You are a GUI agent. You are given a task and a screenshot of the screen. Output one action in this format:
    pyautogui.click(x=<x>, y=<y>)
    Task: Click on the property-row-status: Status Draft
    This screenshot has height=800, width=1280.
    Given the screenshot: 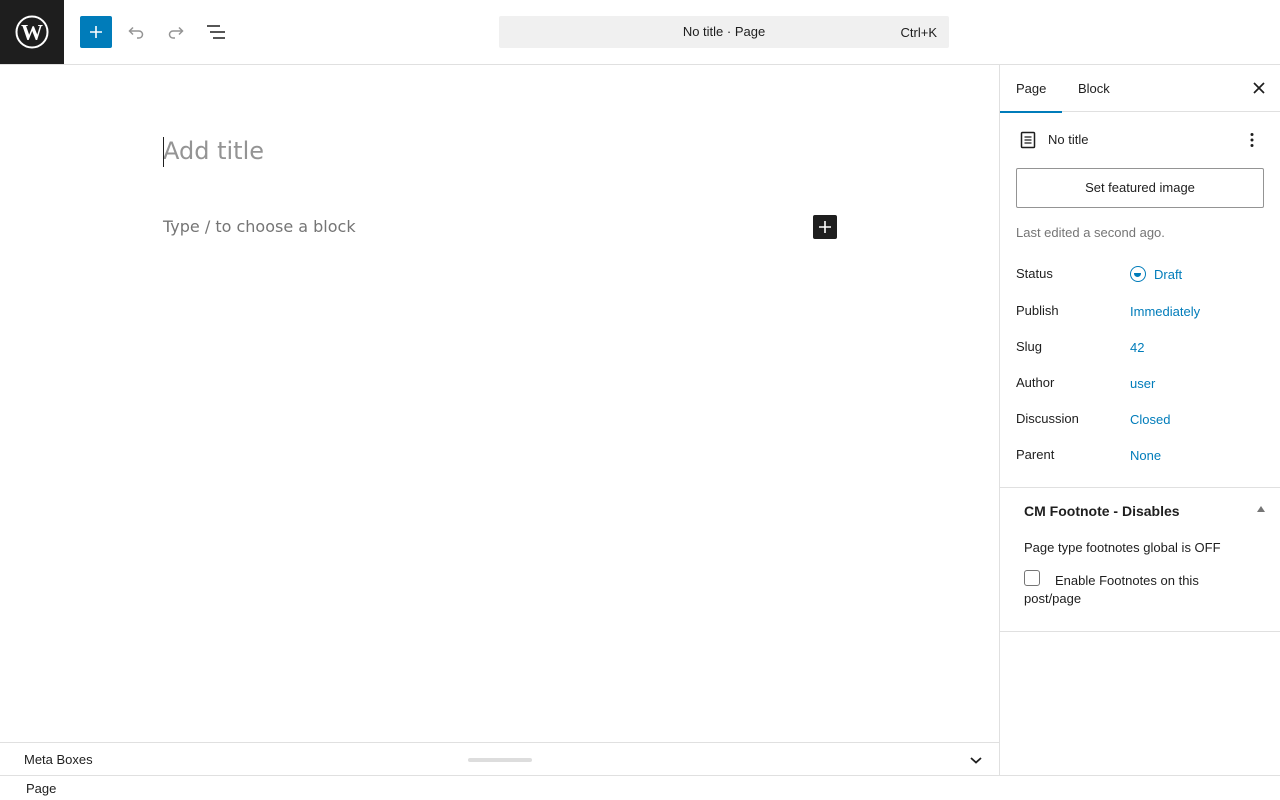 What is the action you would take?
    pyautogui.click(x=1141, y=276)
    